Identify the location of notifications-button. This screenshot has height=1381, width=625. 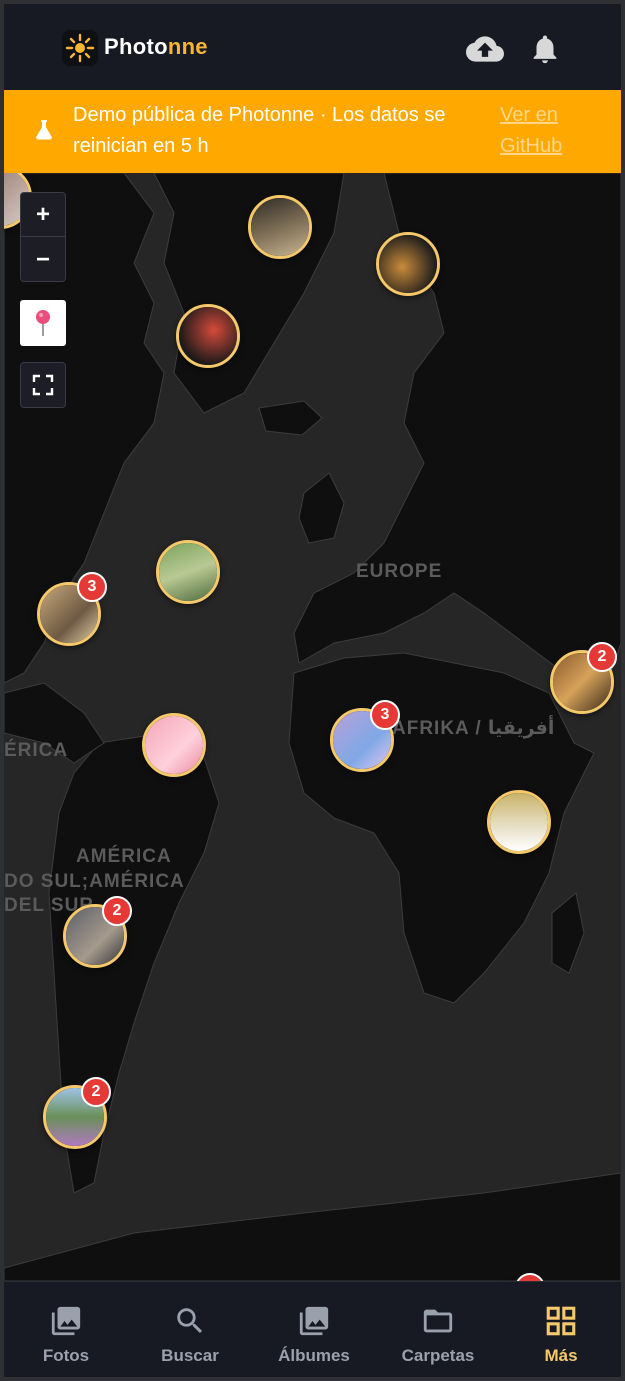
(545, 49).